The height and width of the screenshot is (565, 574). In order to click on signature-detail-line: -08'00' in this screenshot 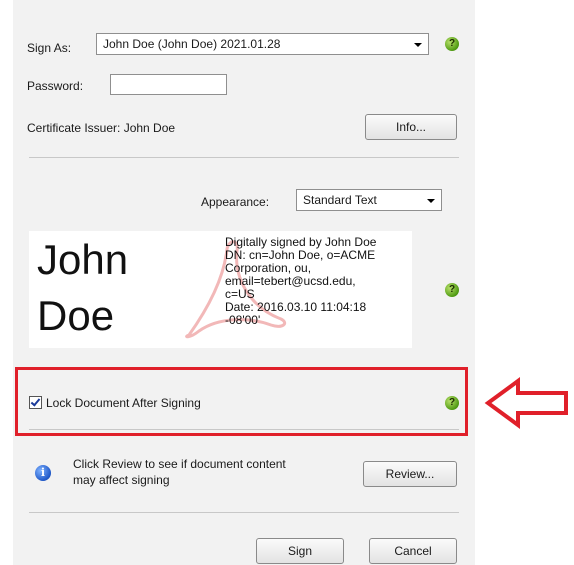, I will do `click(243, 320)`.